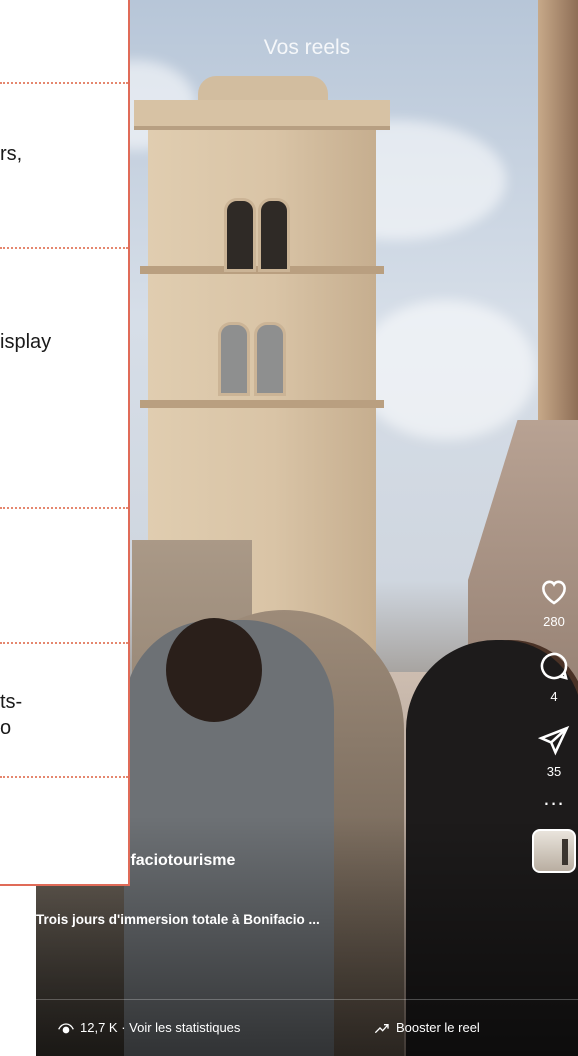 This screenshot has width=578, height=1056. Describe the element at coordinates (553, 740) in the screenshot. I see `share-icon` at that location.